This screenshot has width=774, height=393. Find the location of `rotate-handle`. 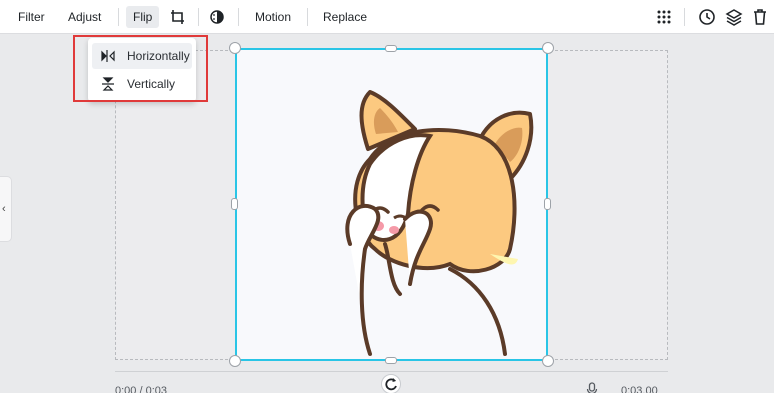

rotate-handle is located at coordinates (391, 383).